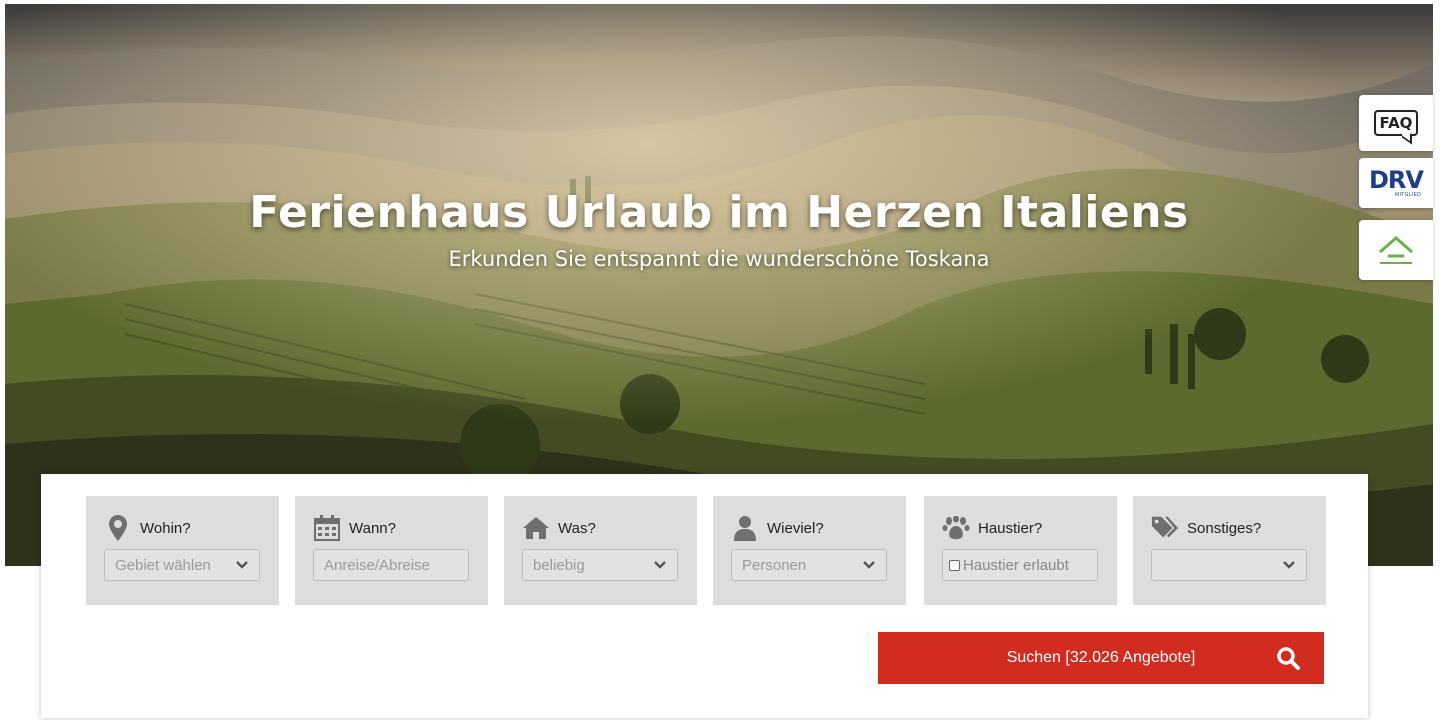 The image size is (1440, 720). Describe the element at coordinates (1016, 565) in the screenshot. I see `checkbox-label: Haustier erlaubt` at that location.